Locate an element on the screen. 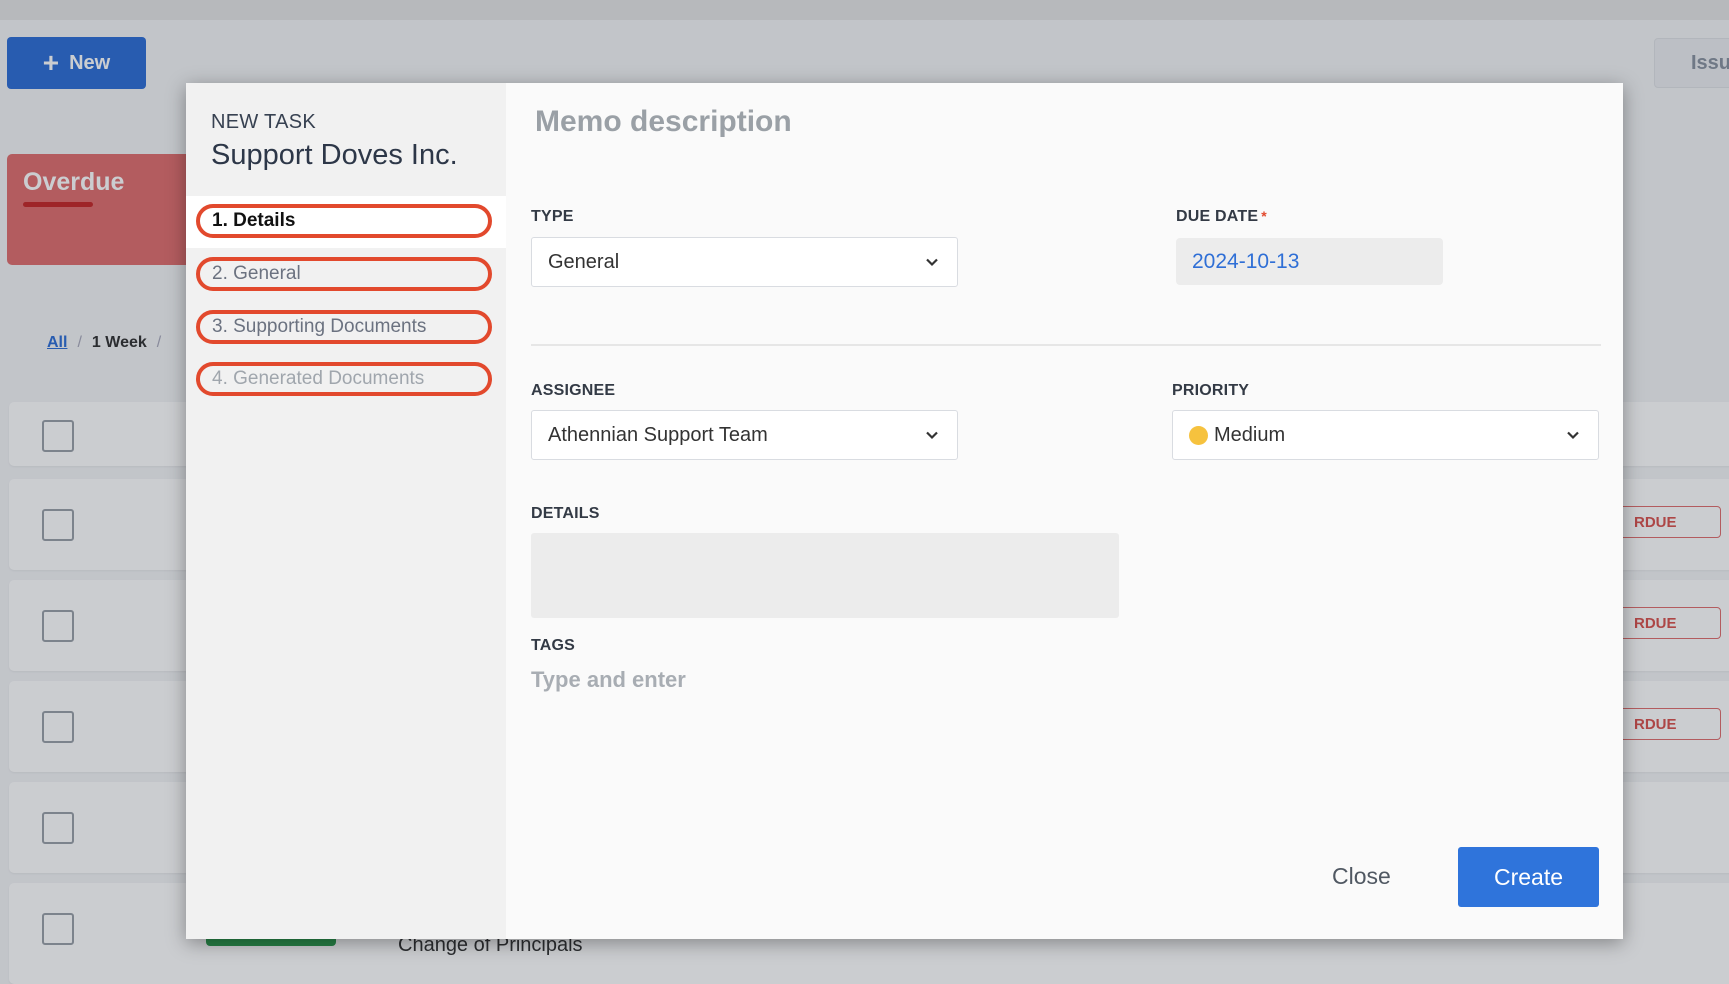  due-date-input: 2024-10-13 is located at coordinates (1309, 261).